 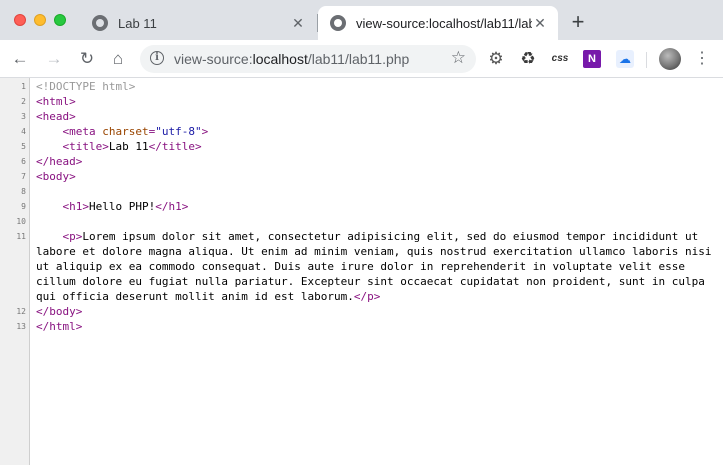 I want to click on h1-close-tag: </h1>, so click(x=172, y=206).